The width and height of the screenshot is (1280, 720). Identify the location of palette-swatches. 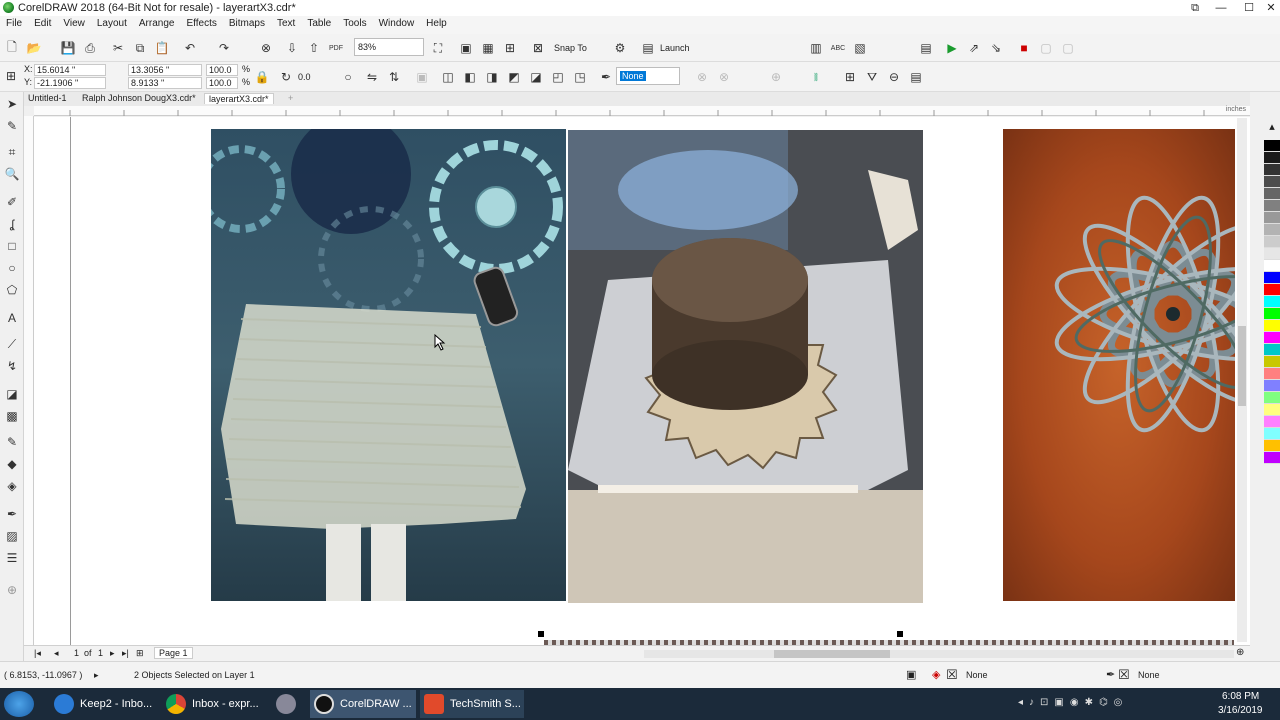
(1272, 302).